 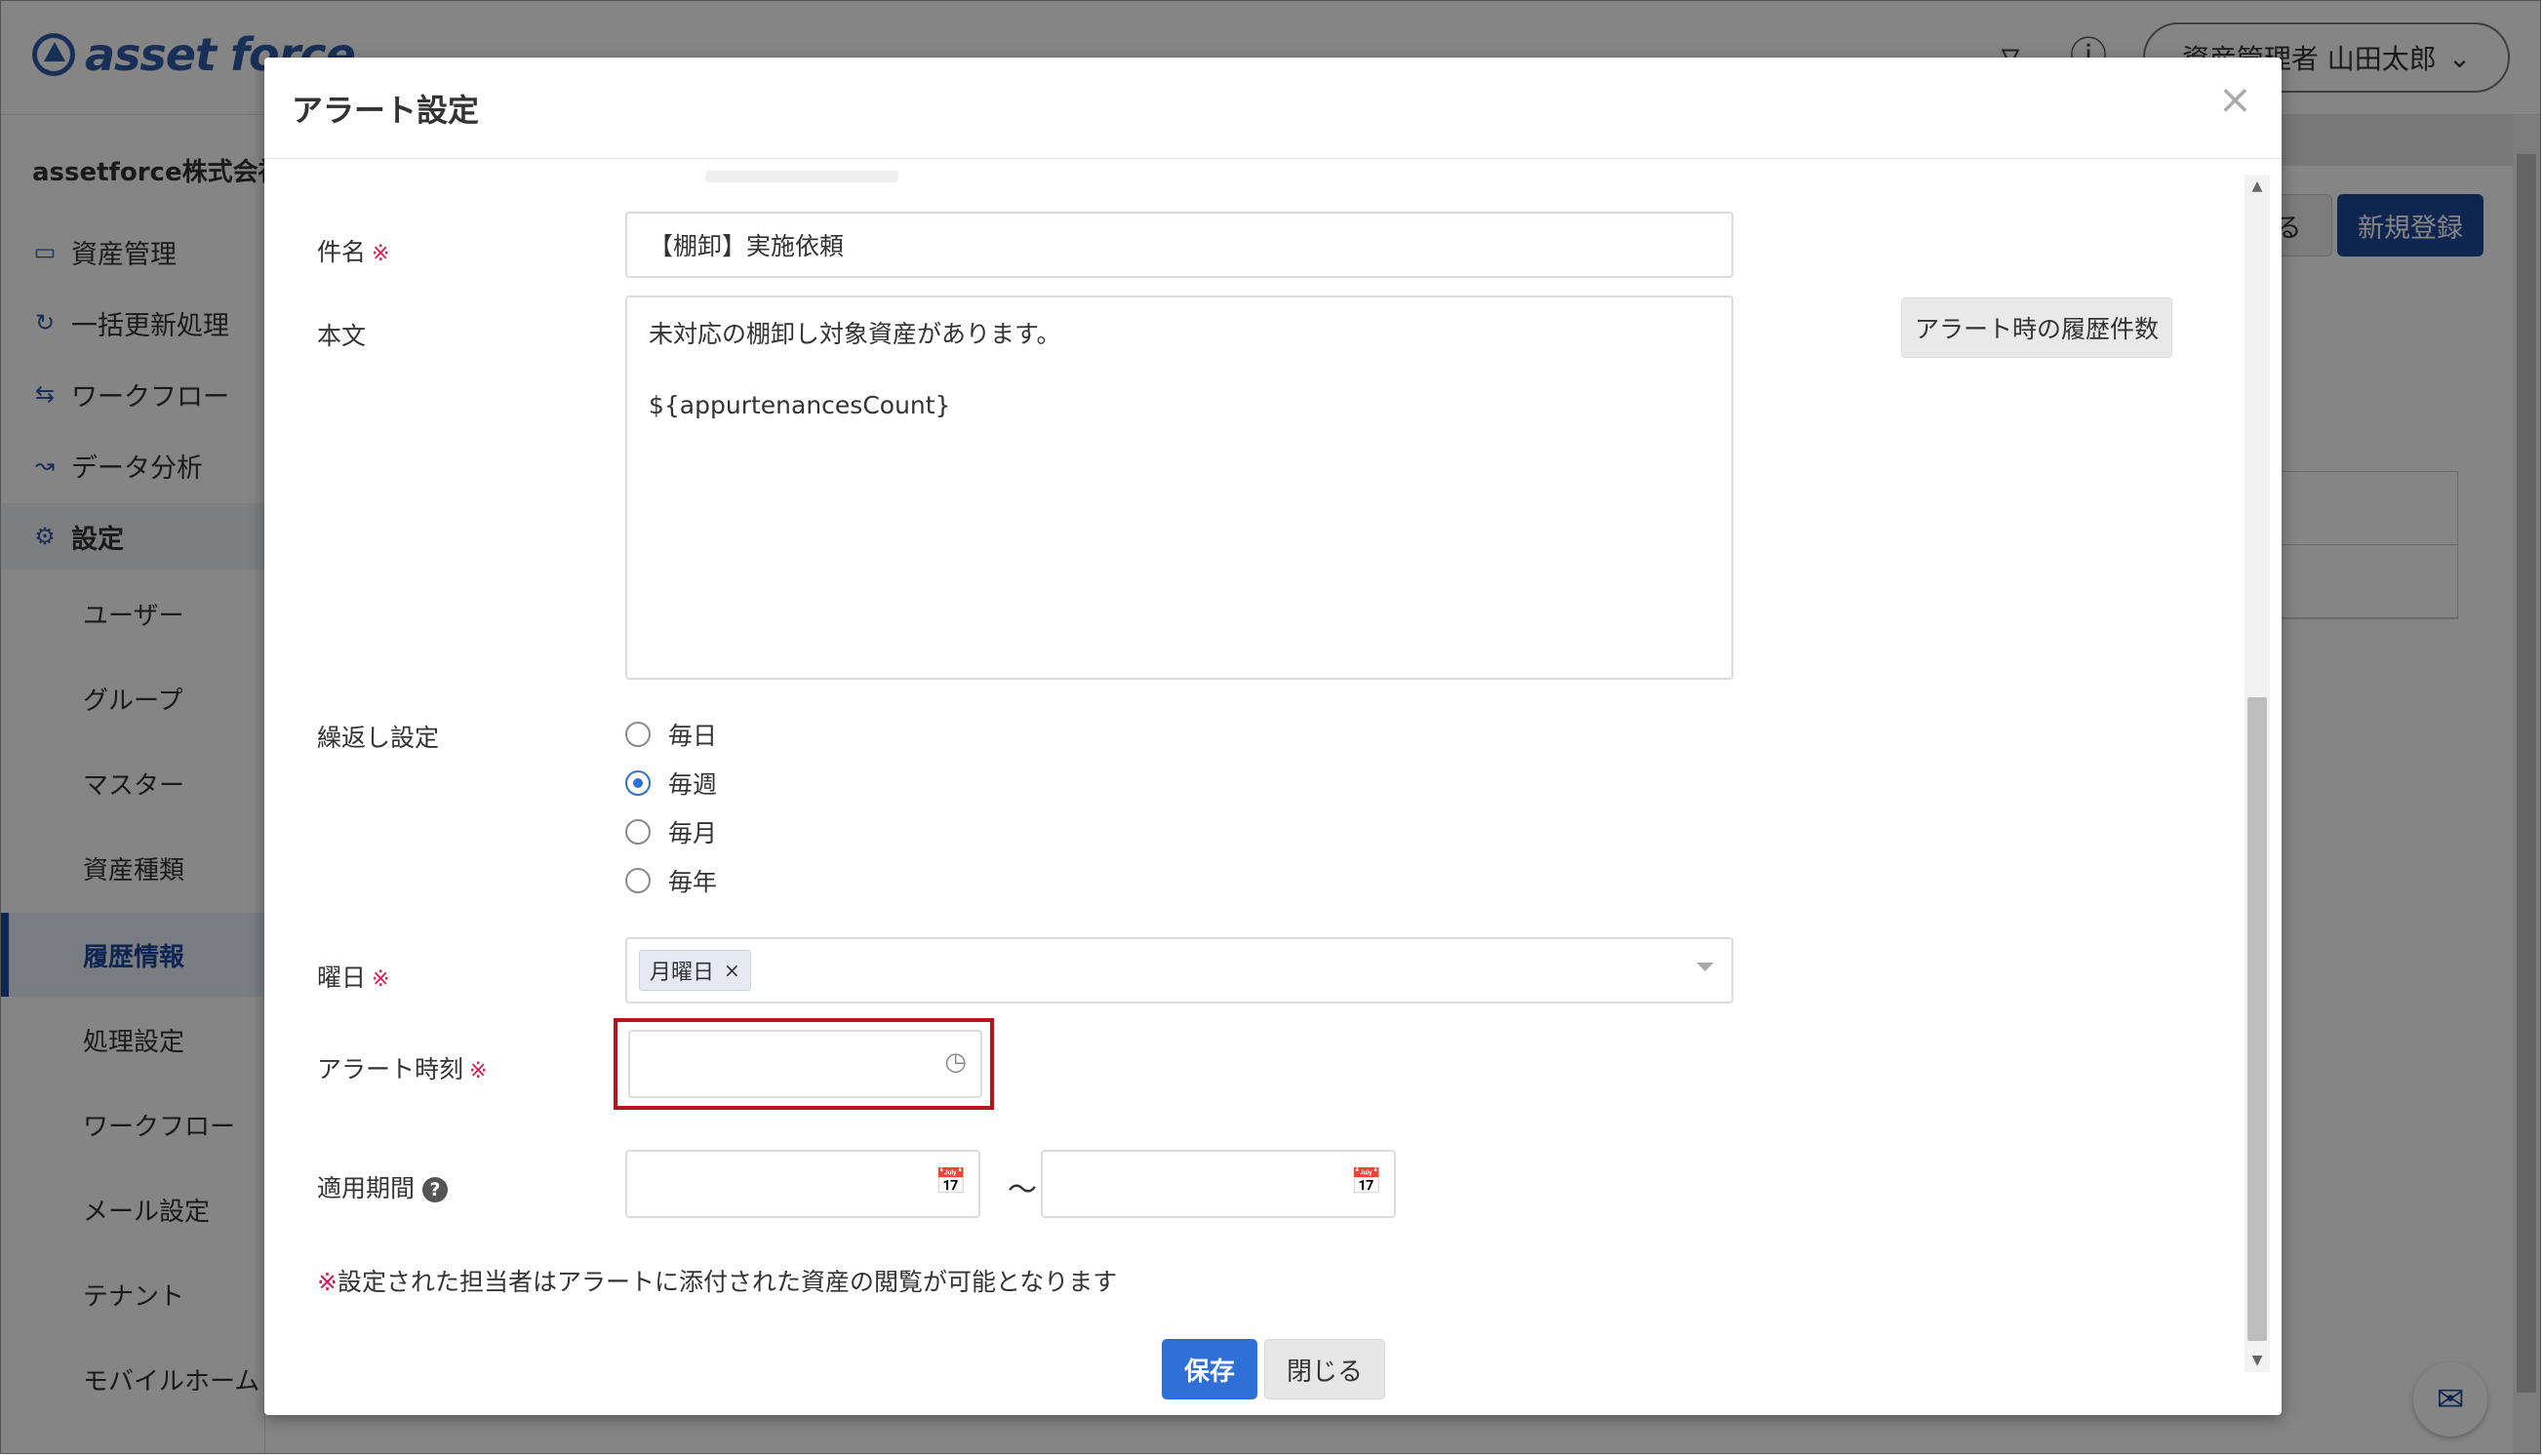 What do you see at coordinates (1179, 487) in the screenshot?
I see `body-textarea: 未対応の棚卸し対象資産があります。 ${appurtenancesCount}` at bounding box center [1179, 487].